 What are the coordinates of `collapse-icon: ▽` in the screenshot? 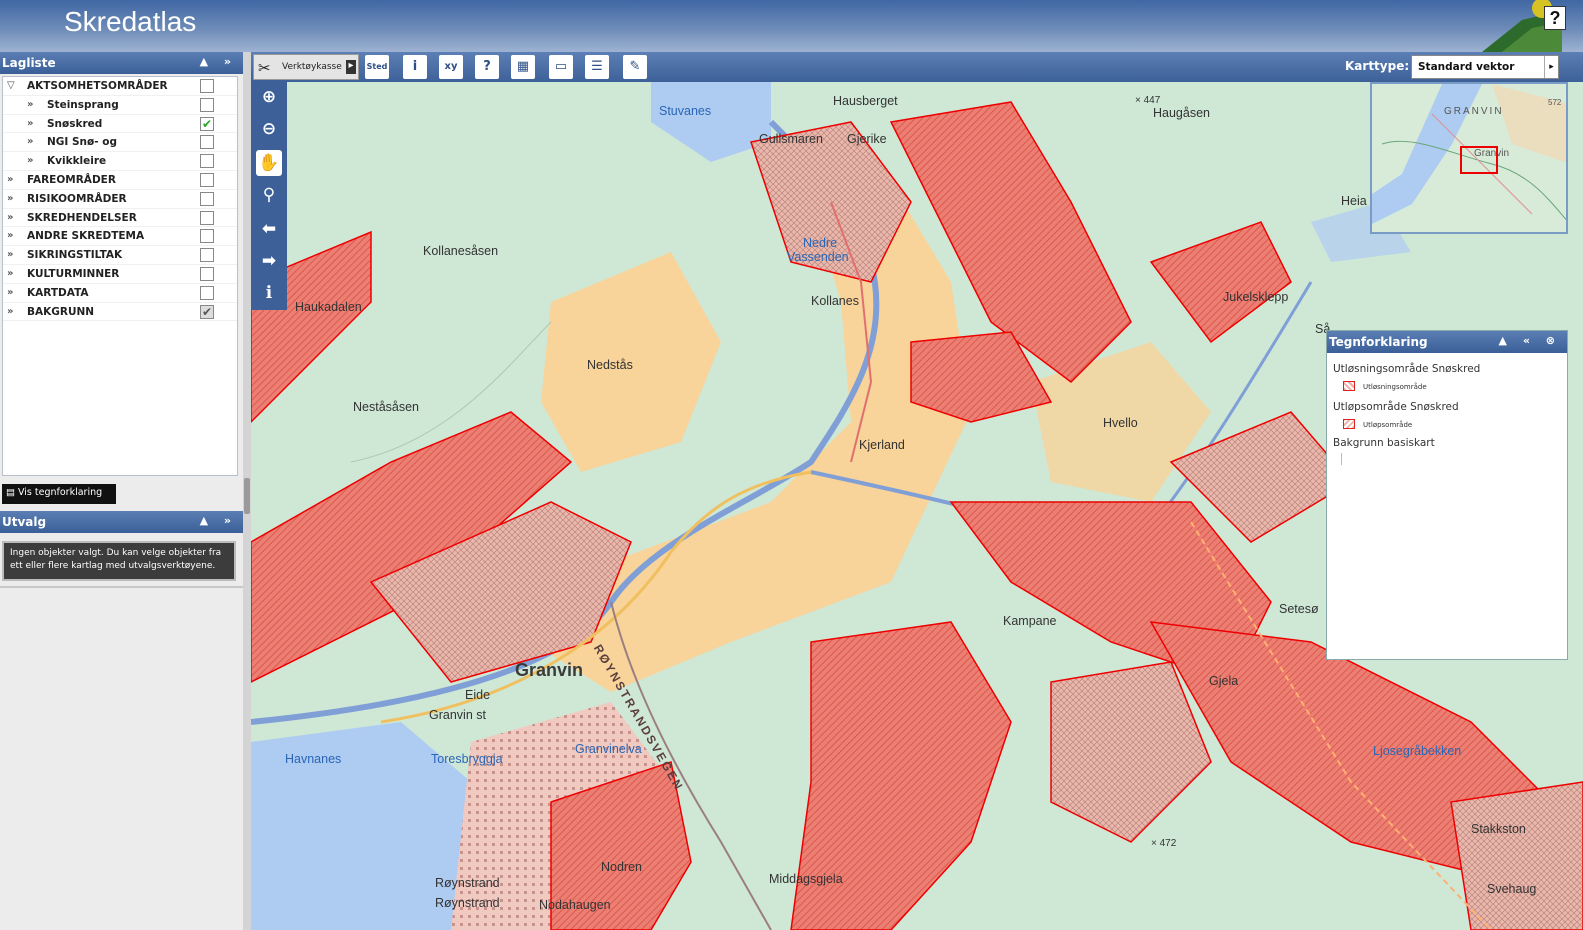 It's located at (11, 85).